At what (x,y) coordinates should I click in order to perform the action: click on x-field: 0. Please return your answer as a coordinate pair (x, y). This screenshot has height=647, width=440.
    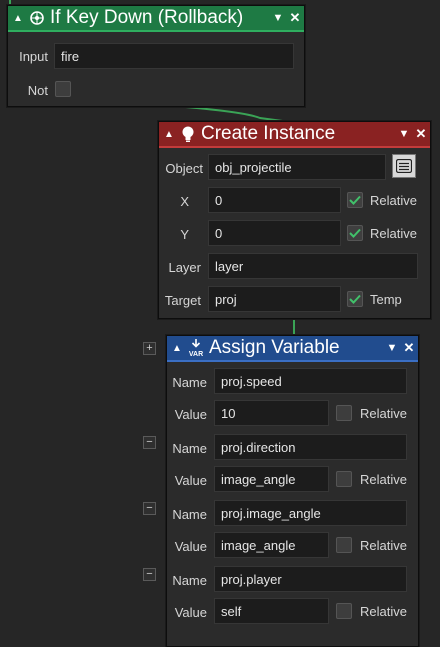
    Looking at the image, I should click on (274, 200).